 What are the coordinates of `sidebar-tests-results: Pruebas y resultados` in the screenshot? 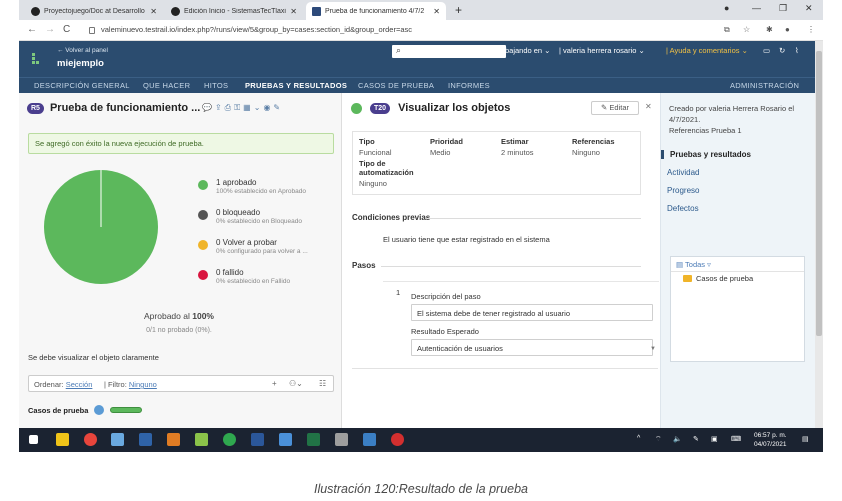 It's located at (738, 154).